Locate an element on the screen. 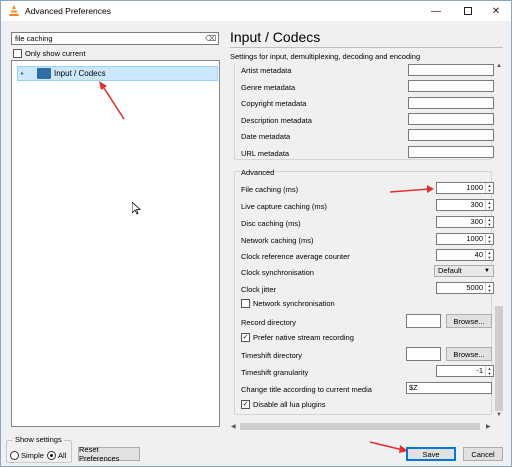  save-button: Save is located at coordinates (431, 454).